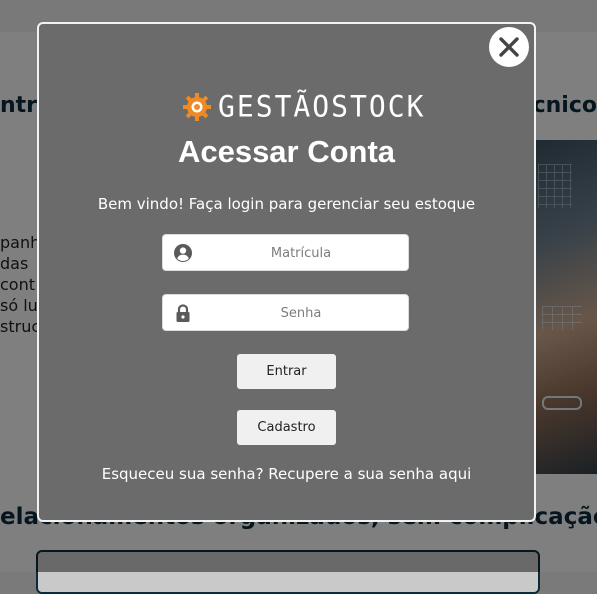  Describe the element at coordinates (286, 427) in the screenshot. I see `register-button: Cadastro` at that location.